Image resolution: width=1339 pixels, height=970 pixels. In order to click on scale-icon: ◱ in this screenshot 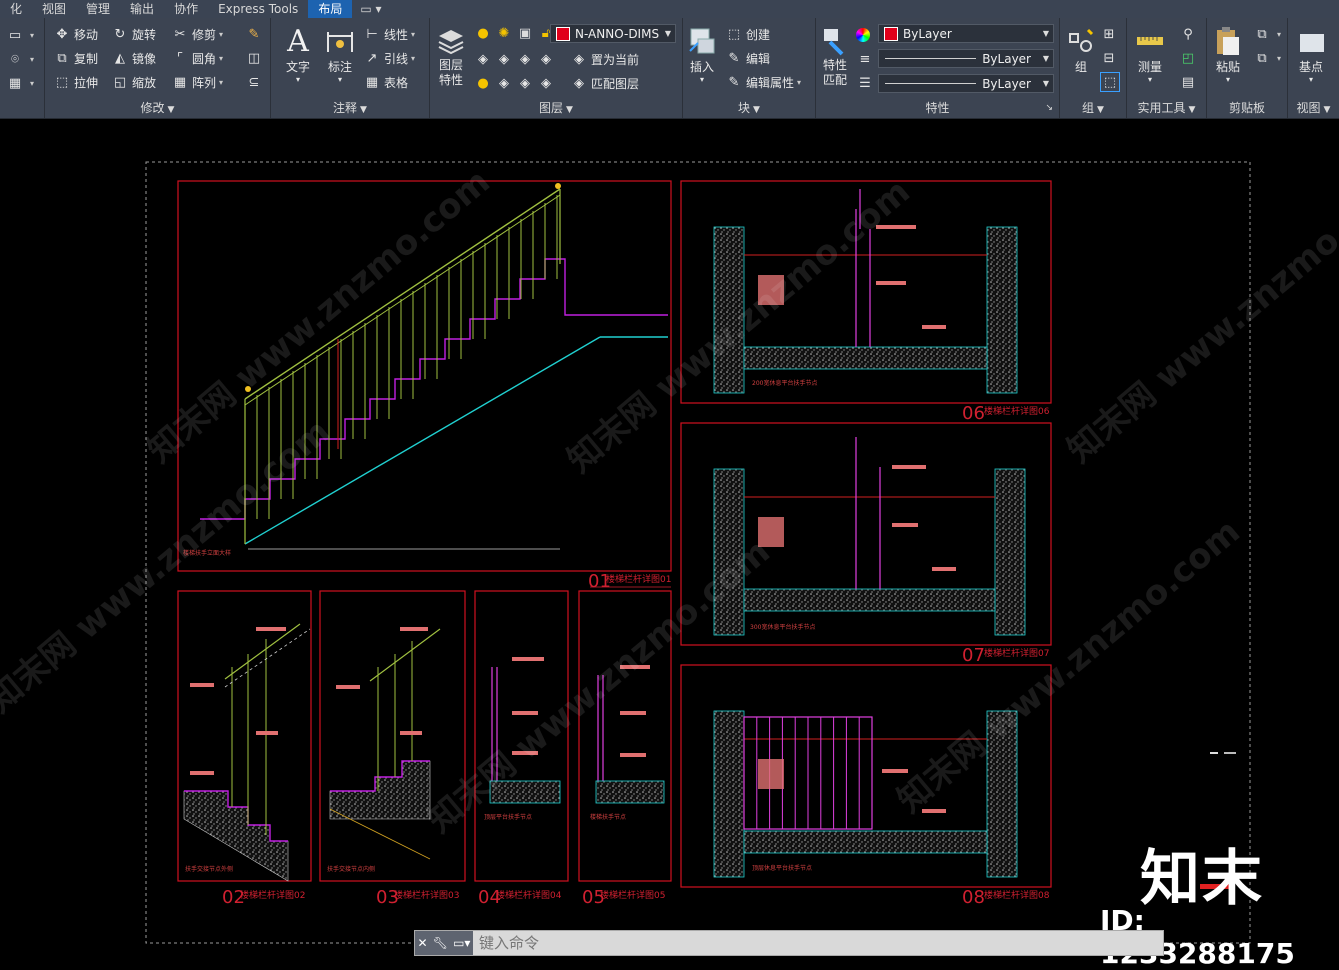, I will do `click(120, 82)`.